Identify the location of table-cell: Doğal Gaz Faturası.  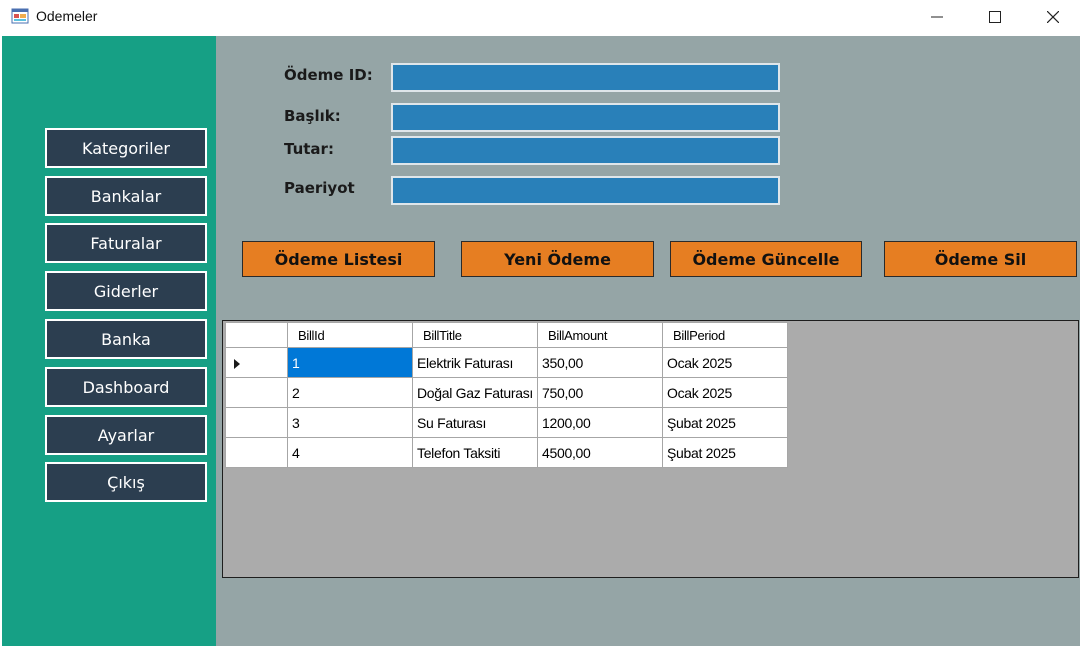
(475, 392).